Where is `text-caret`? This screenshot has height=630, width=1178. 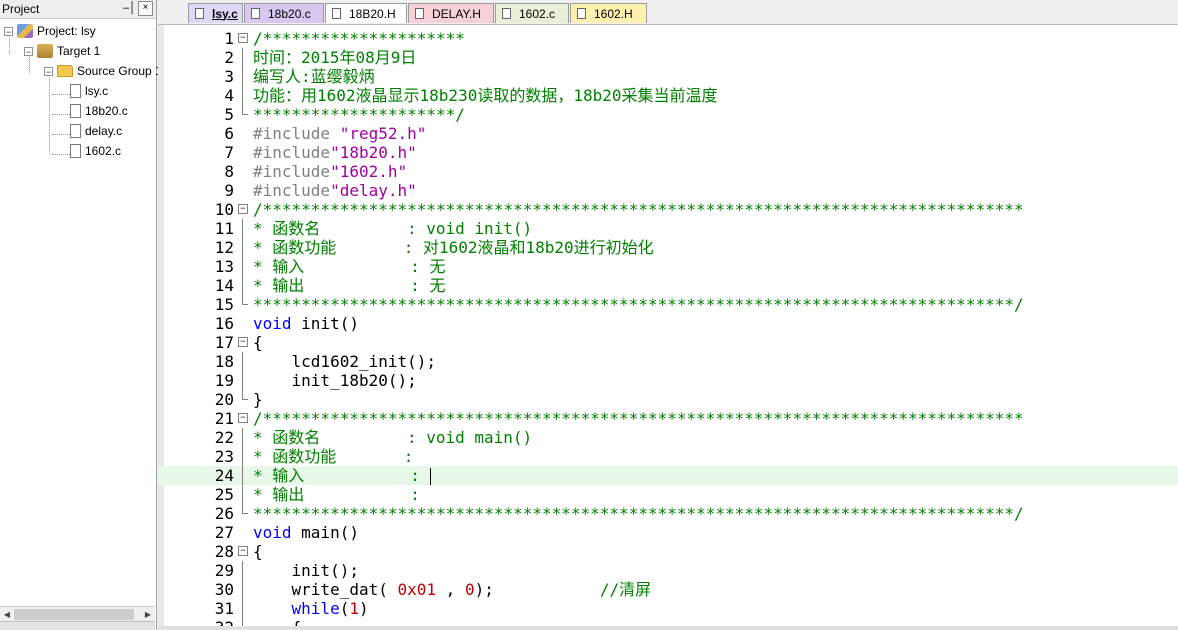 text-caret is located at coordinates (430, 476).